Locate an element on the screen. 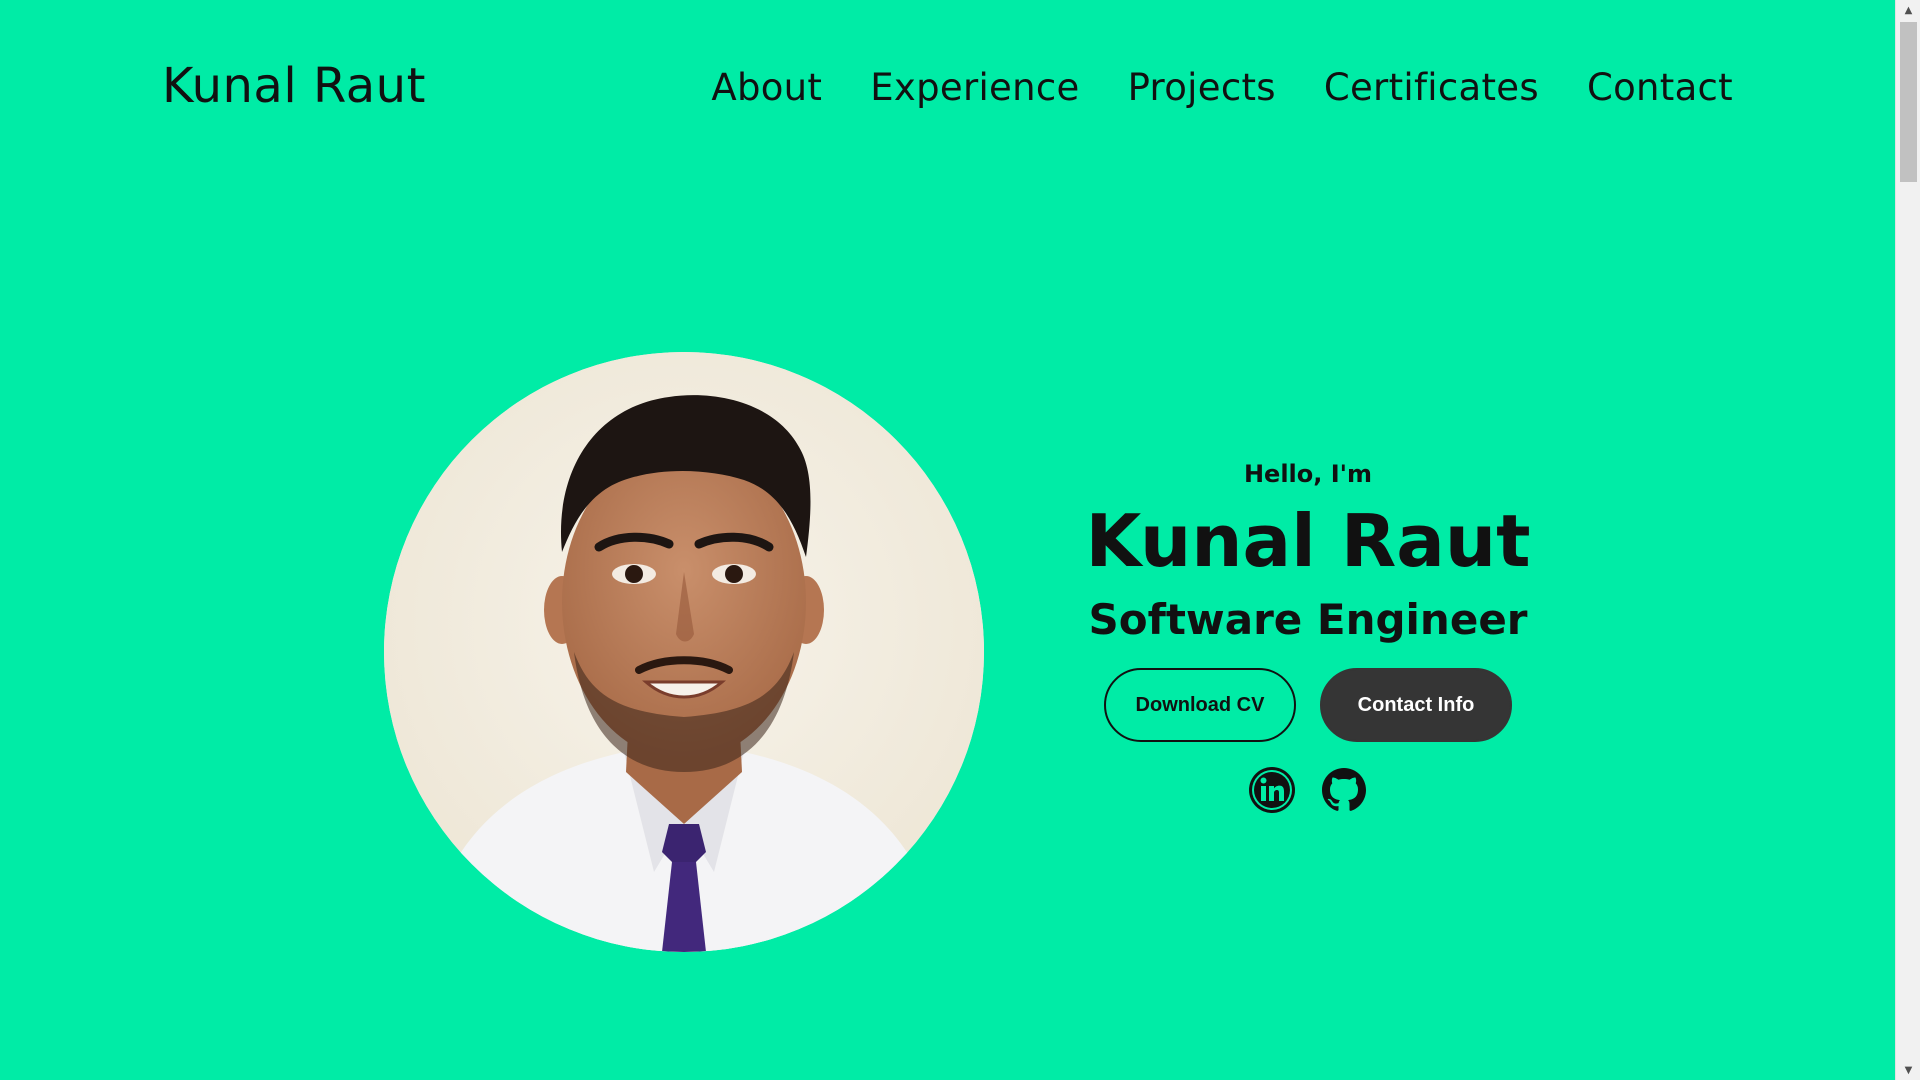 This screenshot has height=1080, width=1920. nav-link-experience: Experience is located at coordinates (974, 87).